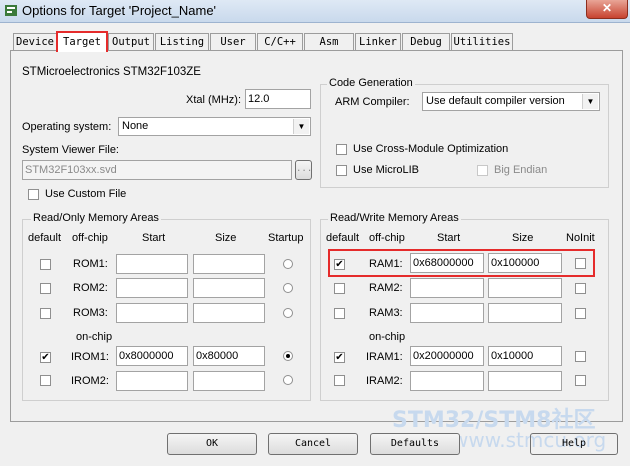 The height and width of the screenshot is (466, 630). I want to click on ram3-size-input, so click(525, 313).